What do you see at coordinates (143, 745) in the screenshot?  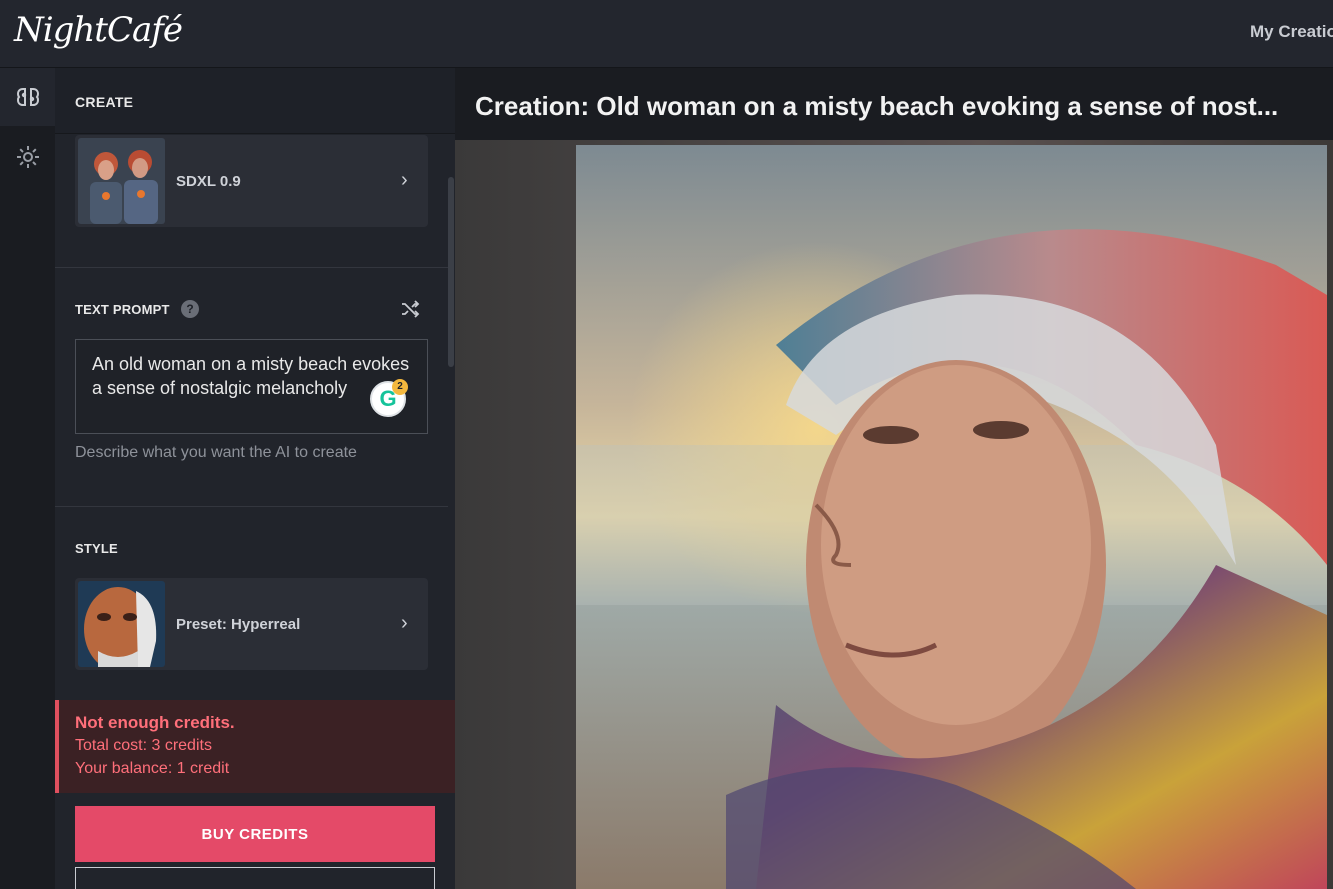 I see `alert-total-cost: Total cost: 3 credits` at bounding box center [143, 745].